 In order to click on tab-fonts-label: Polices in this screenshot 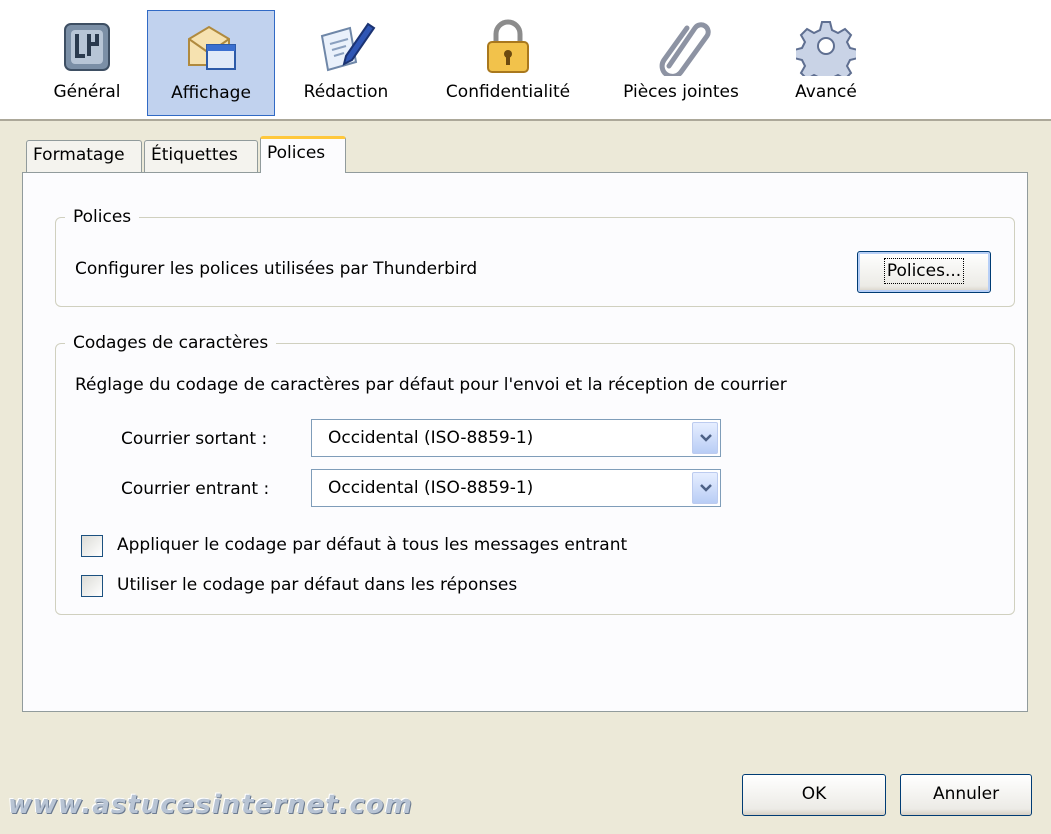, I will do `click(296, 153)`.